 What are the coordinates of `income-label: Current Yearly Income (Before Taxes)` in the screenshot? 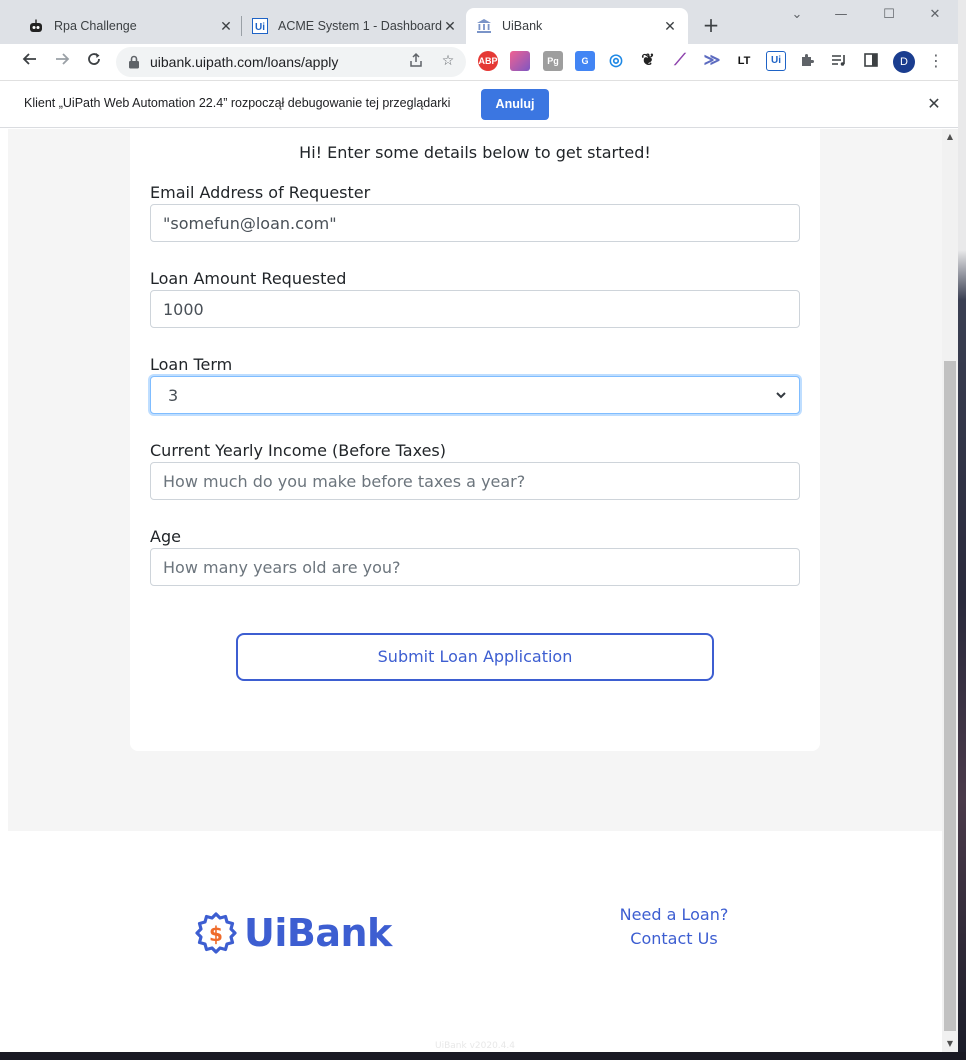 It's located at (298, 450).